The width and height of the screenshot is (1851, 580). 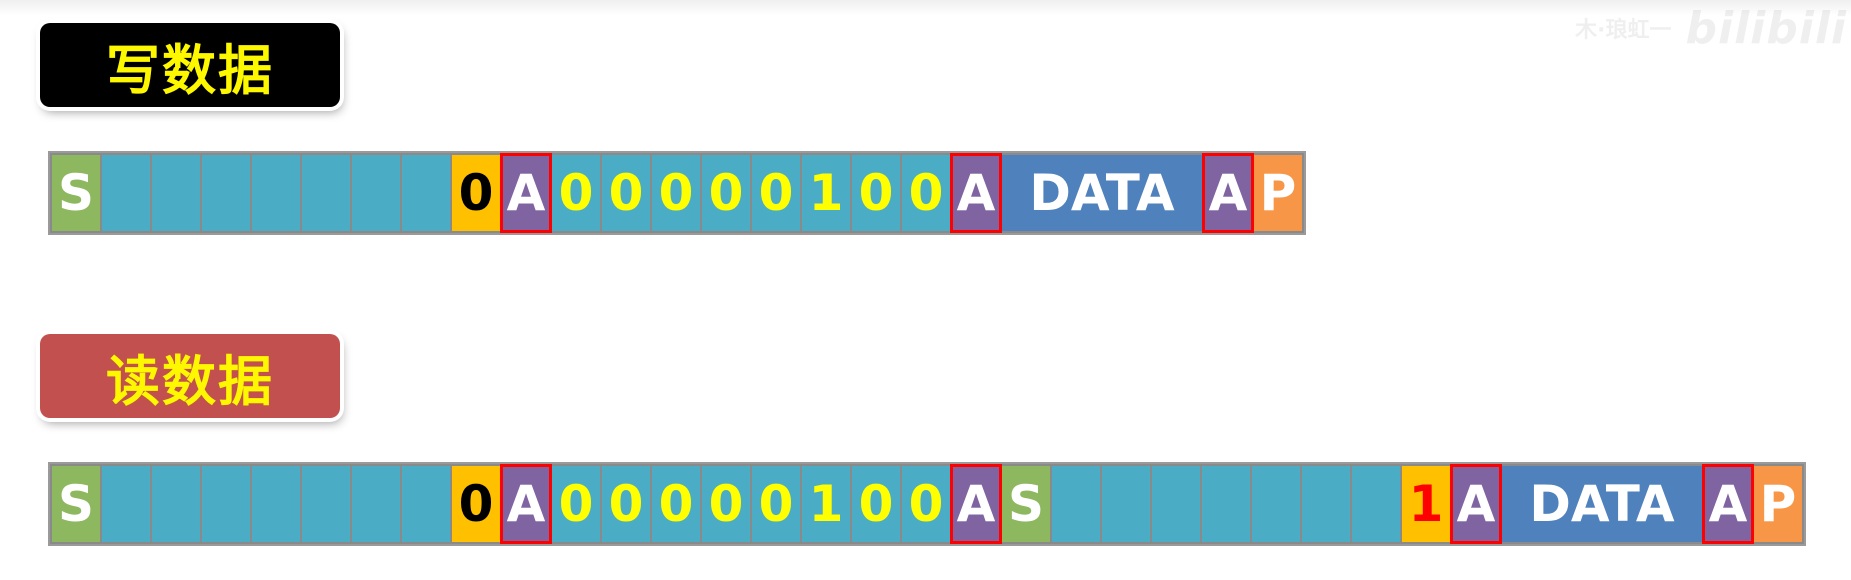 I want to click on read-data-title: 读数据, so click(x=190, y=376).